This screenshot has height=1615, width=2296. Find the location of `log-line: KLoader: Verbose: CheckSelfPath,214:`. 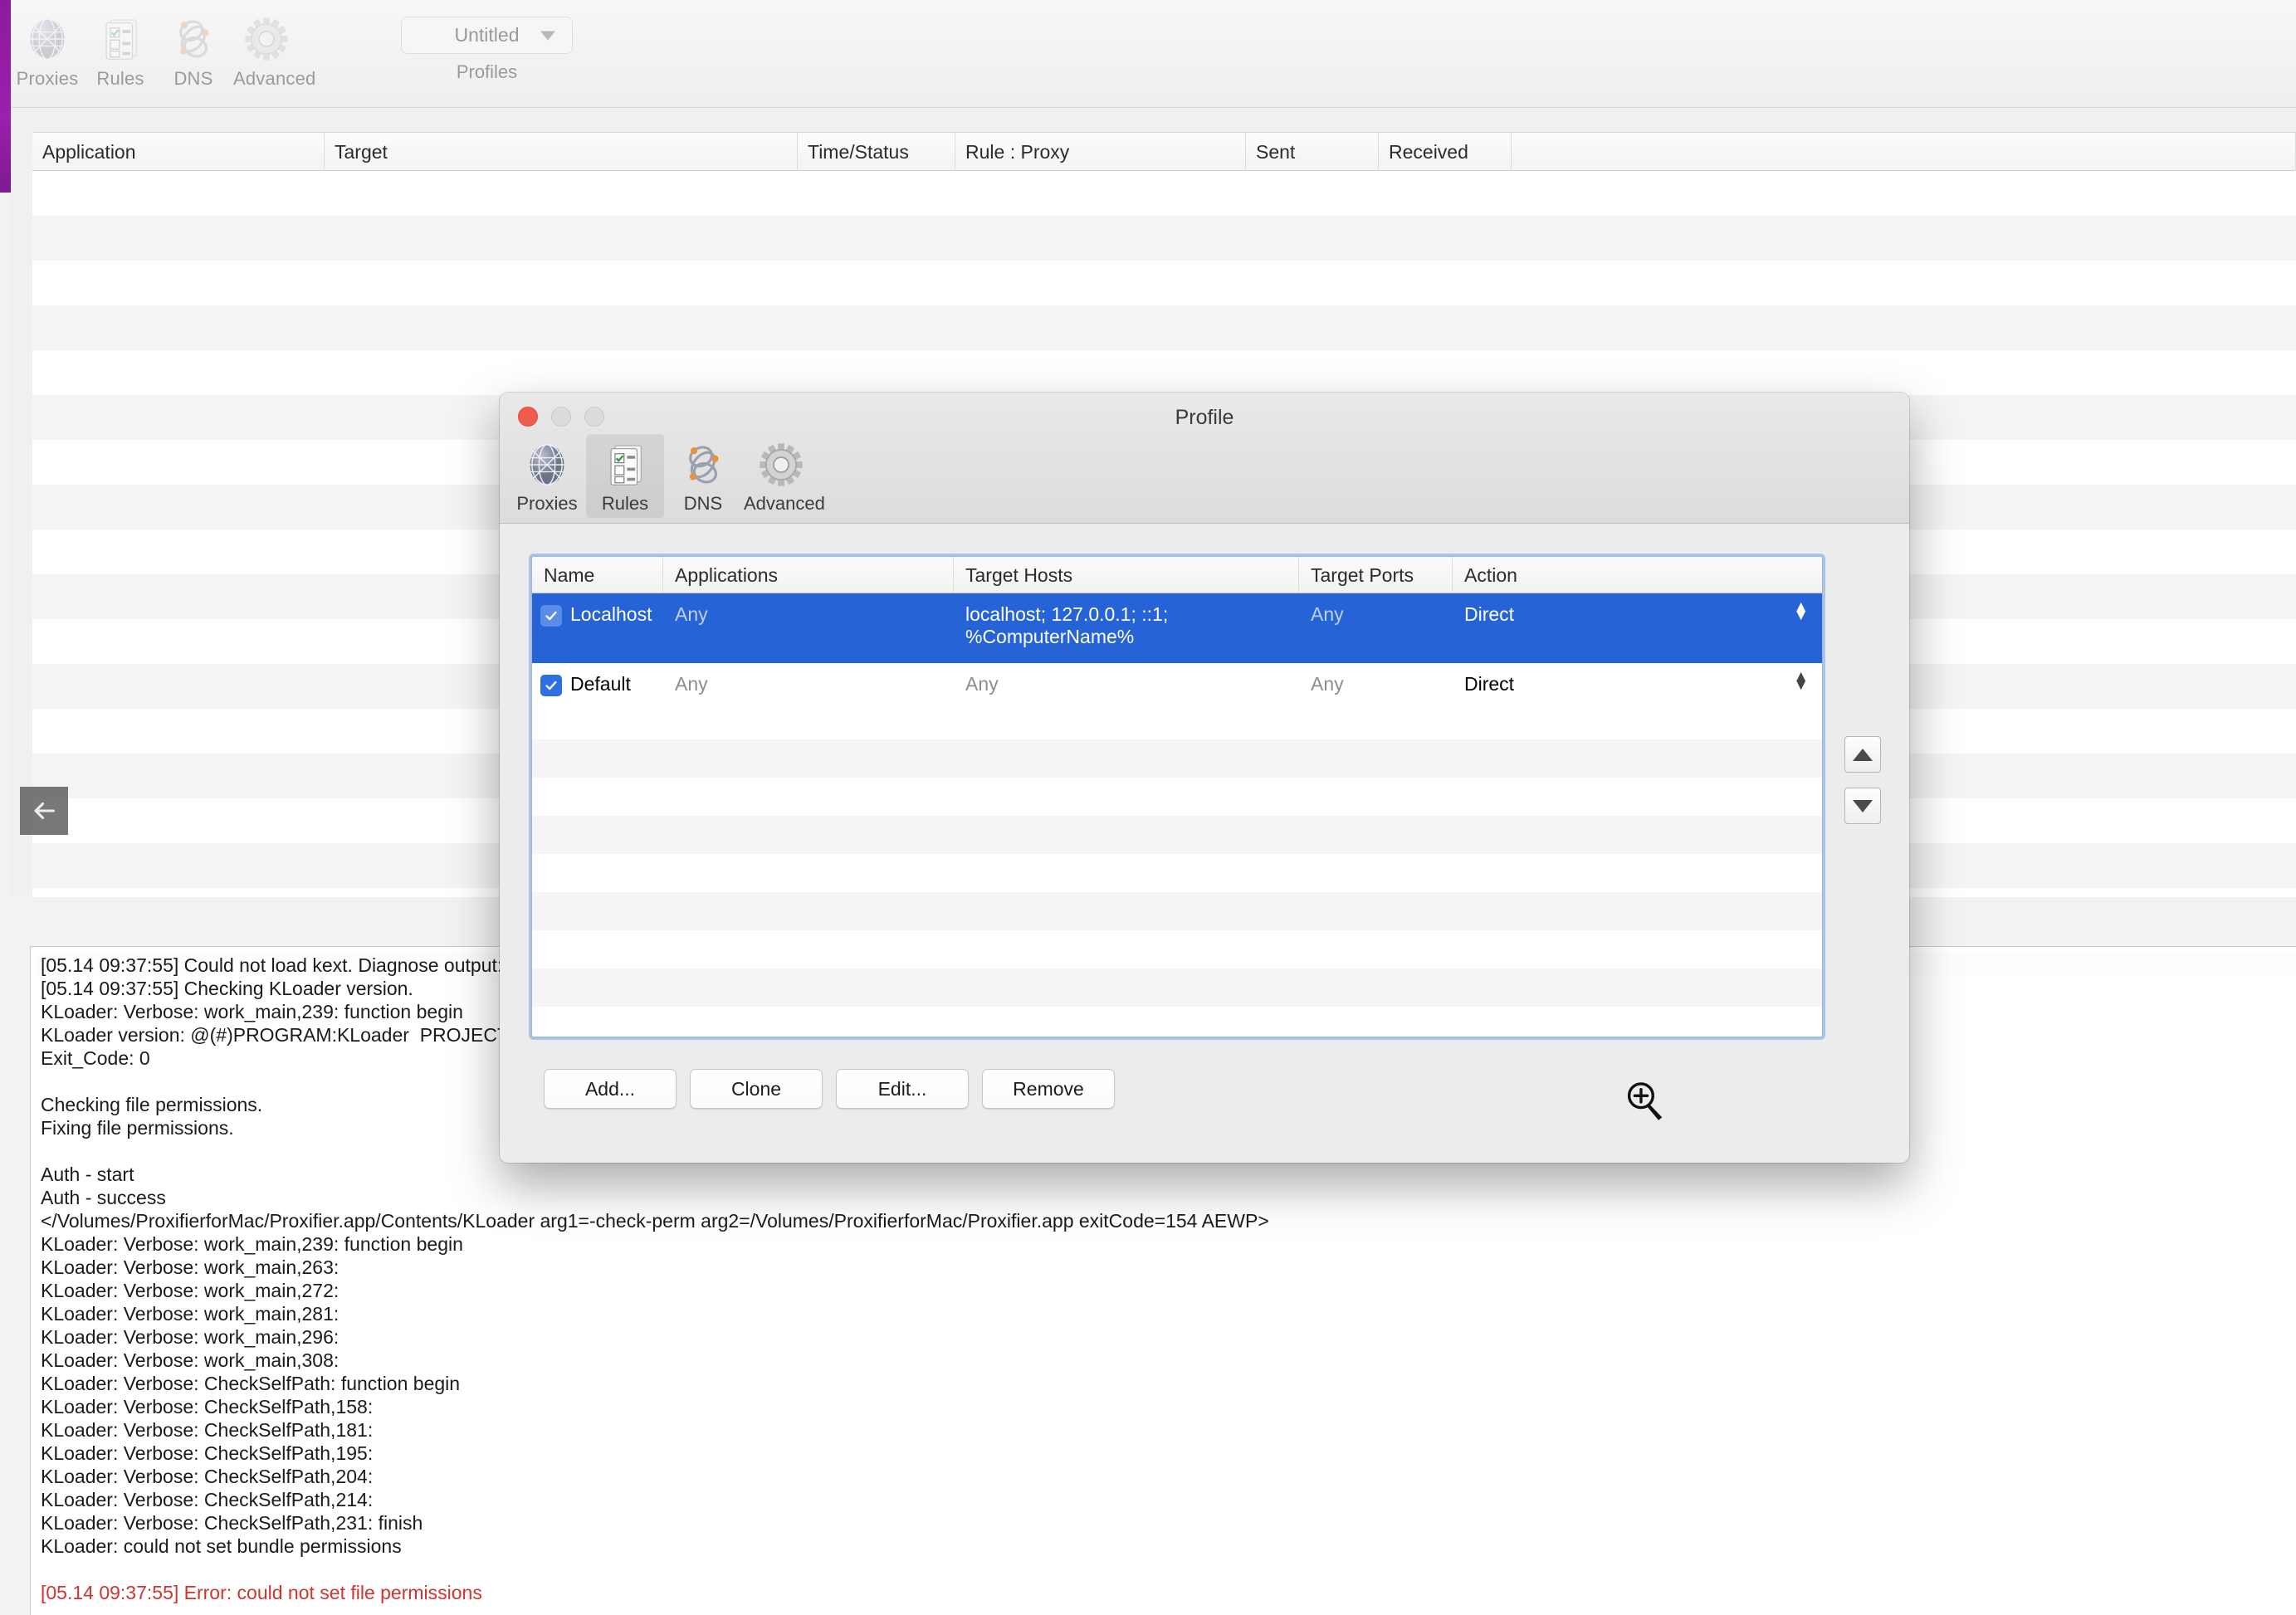

log-line: KLoader: Verbose: CheckSelfPath,214: is located at coordinates (207, 1500).